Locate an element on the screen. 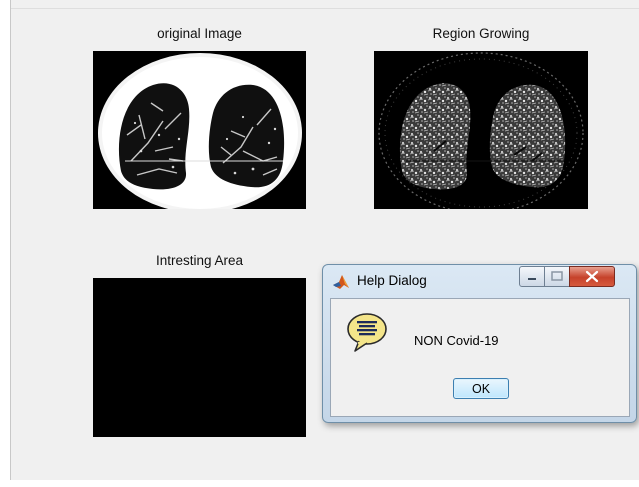 The height and width of the screenshot is (487, 639). region-growing-image is located at coordinates (481, 130).